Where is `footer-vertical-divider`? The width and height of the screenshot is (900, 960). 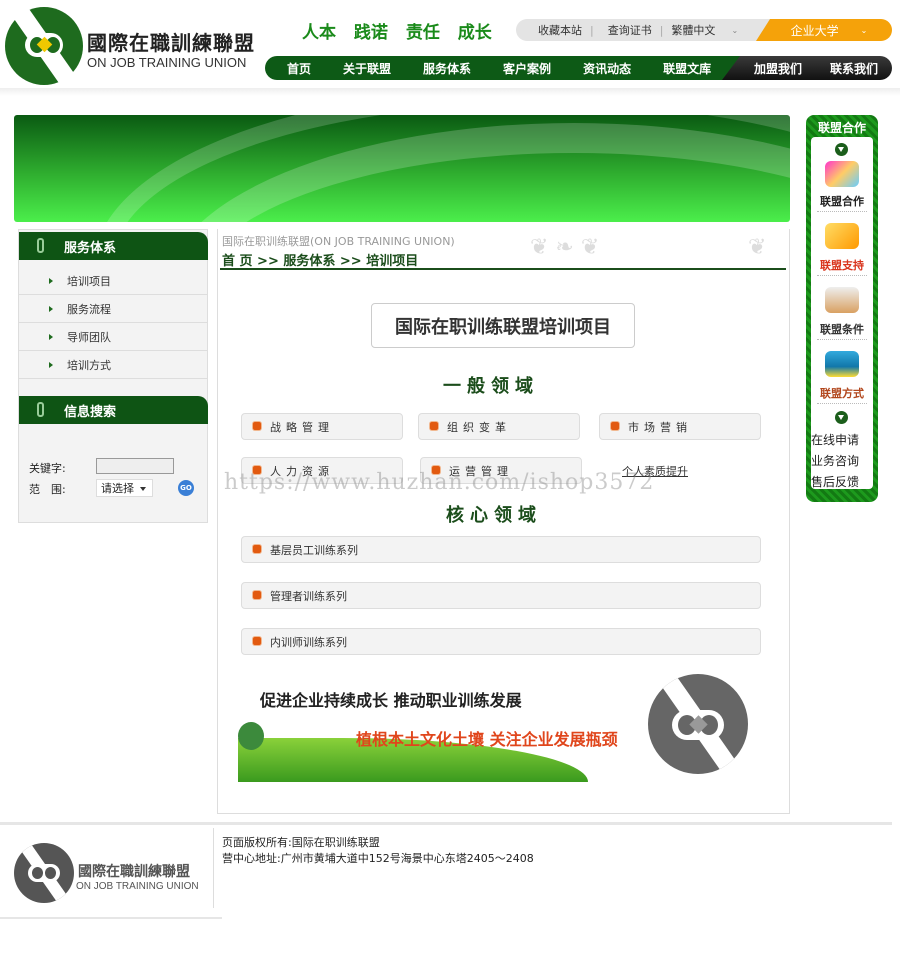 footer-vertical-divider is located at coordinates (213, 868).